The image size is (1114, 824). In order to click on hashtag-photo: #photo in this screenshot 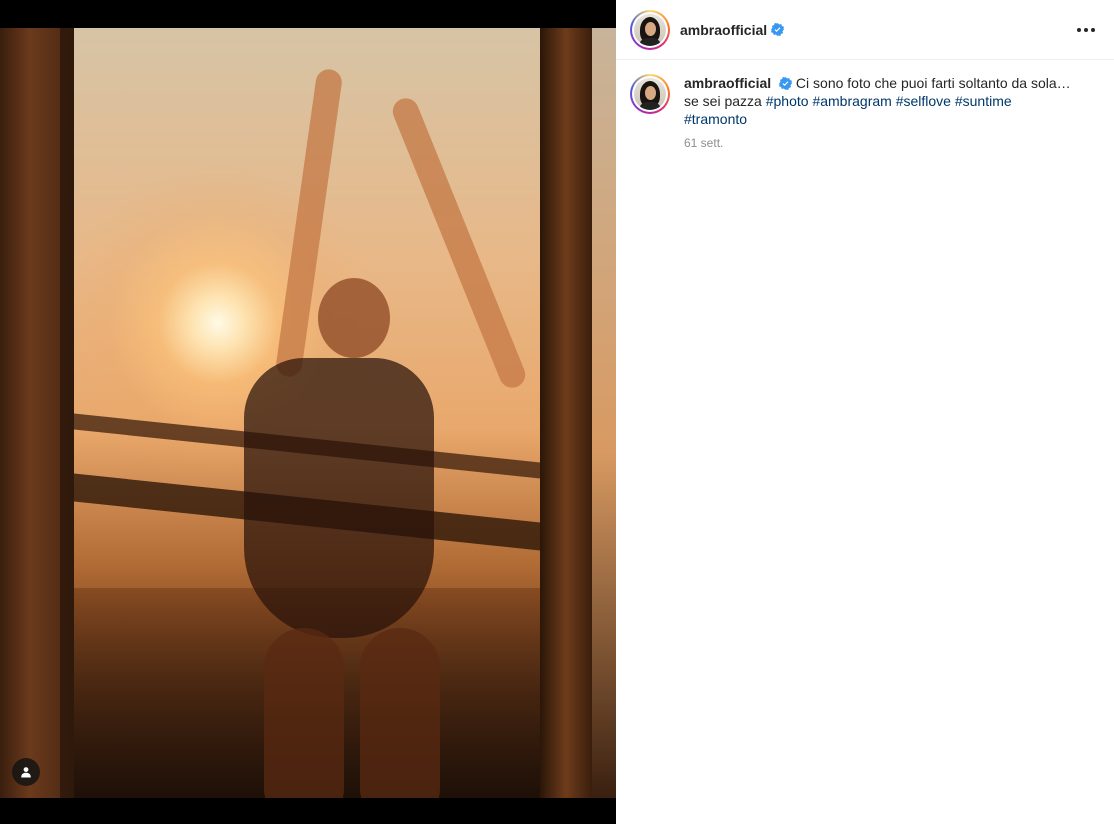, I will do `click(787, 101)`.